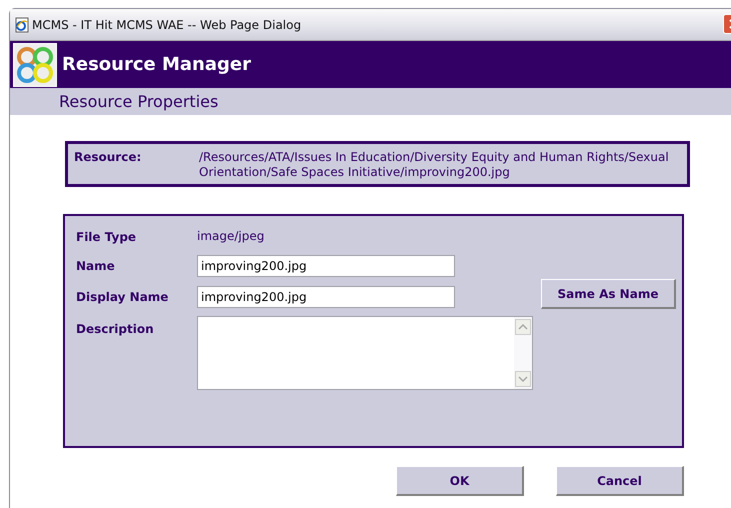 Image resolution: width=731 pixels, height=508 pixels. What do you see at coordinates (365, 353) in the screenshot?
I see `description-field` at bounding box center [365, 353].